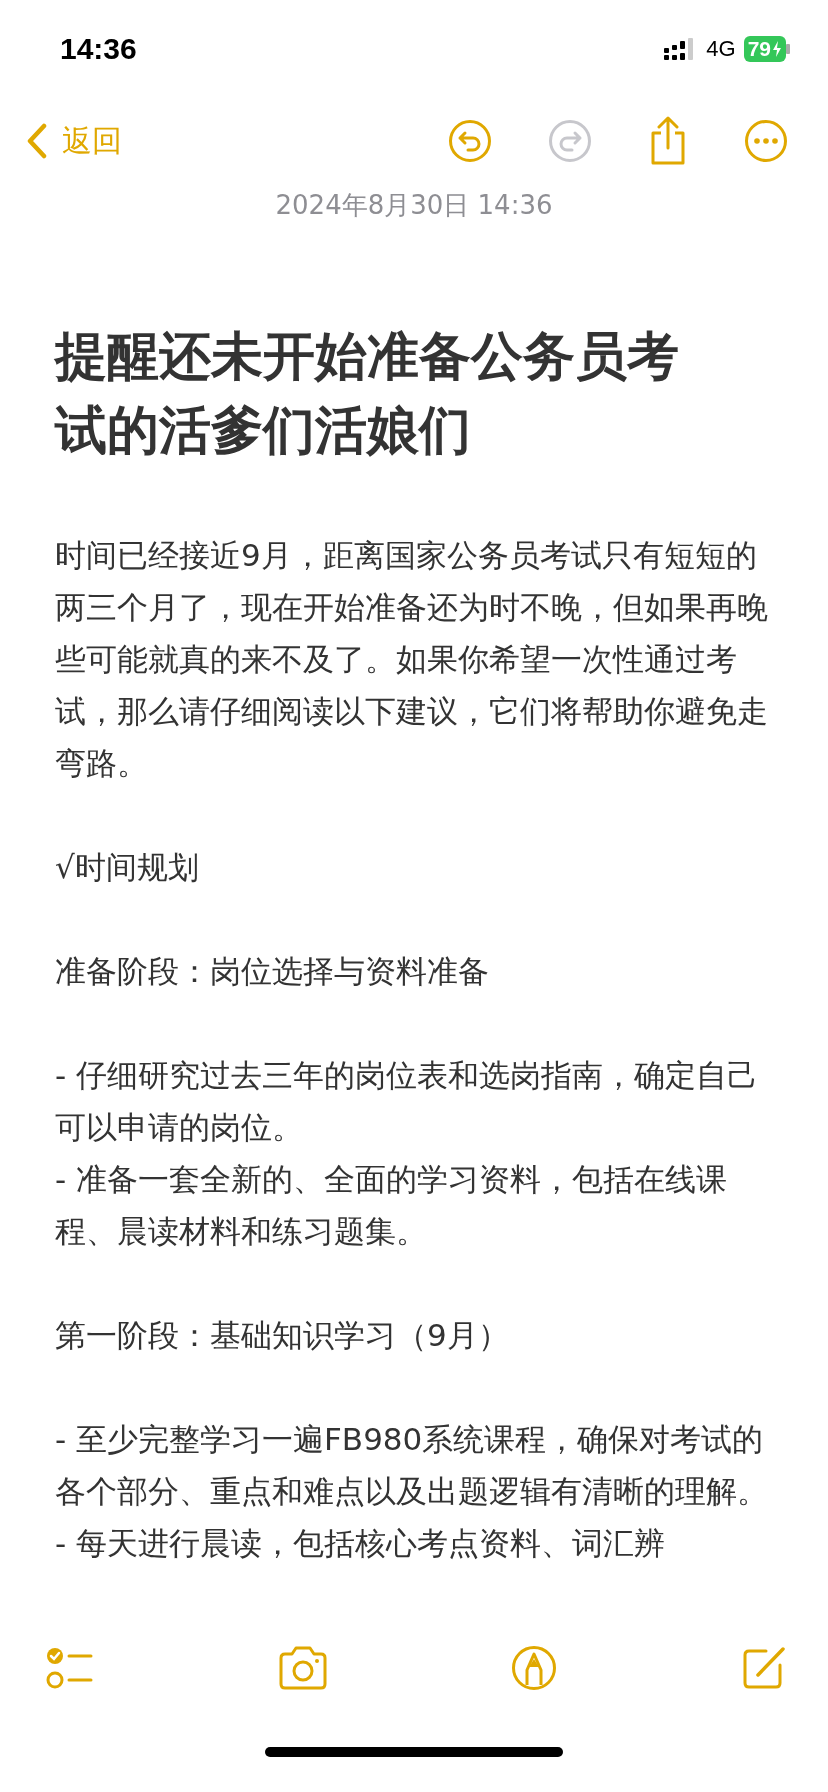  What do you see at coordinates (412, 1465) in the screenshot?
I see `note-paragraph: - 至少完整学习一遍FB980系统课程，确保对考试的各个部分、重点和难点以及出题逻辑有清晰的理解。` at bounding box center [412, 1465].